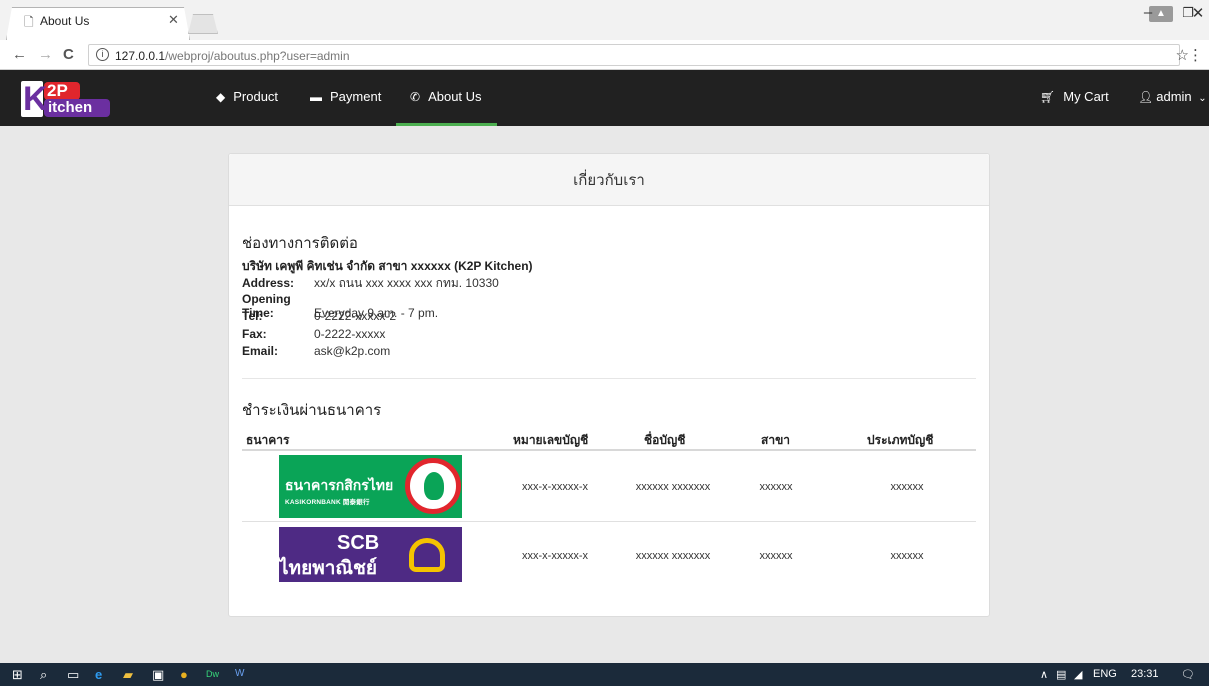  What do you see at coordinates (446, 98) in the screenshot?
I see `nav-about-us: ✆ About Us` at bounding box center [446, 98].